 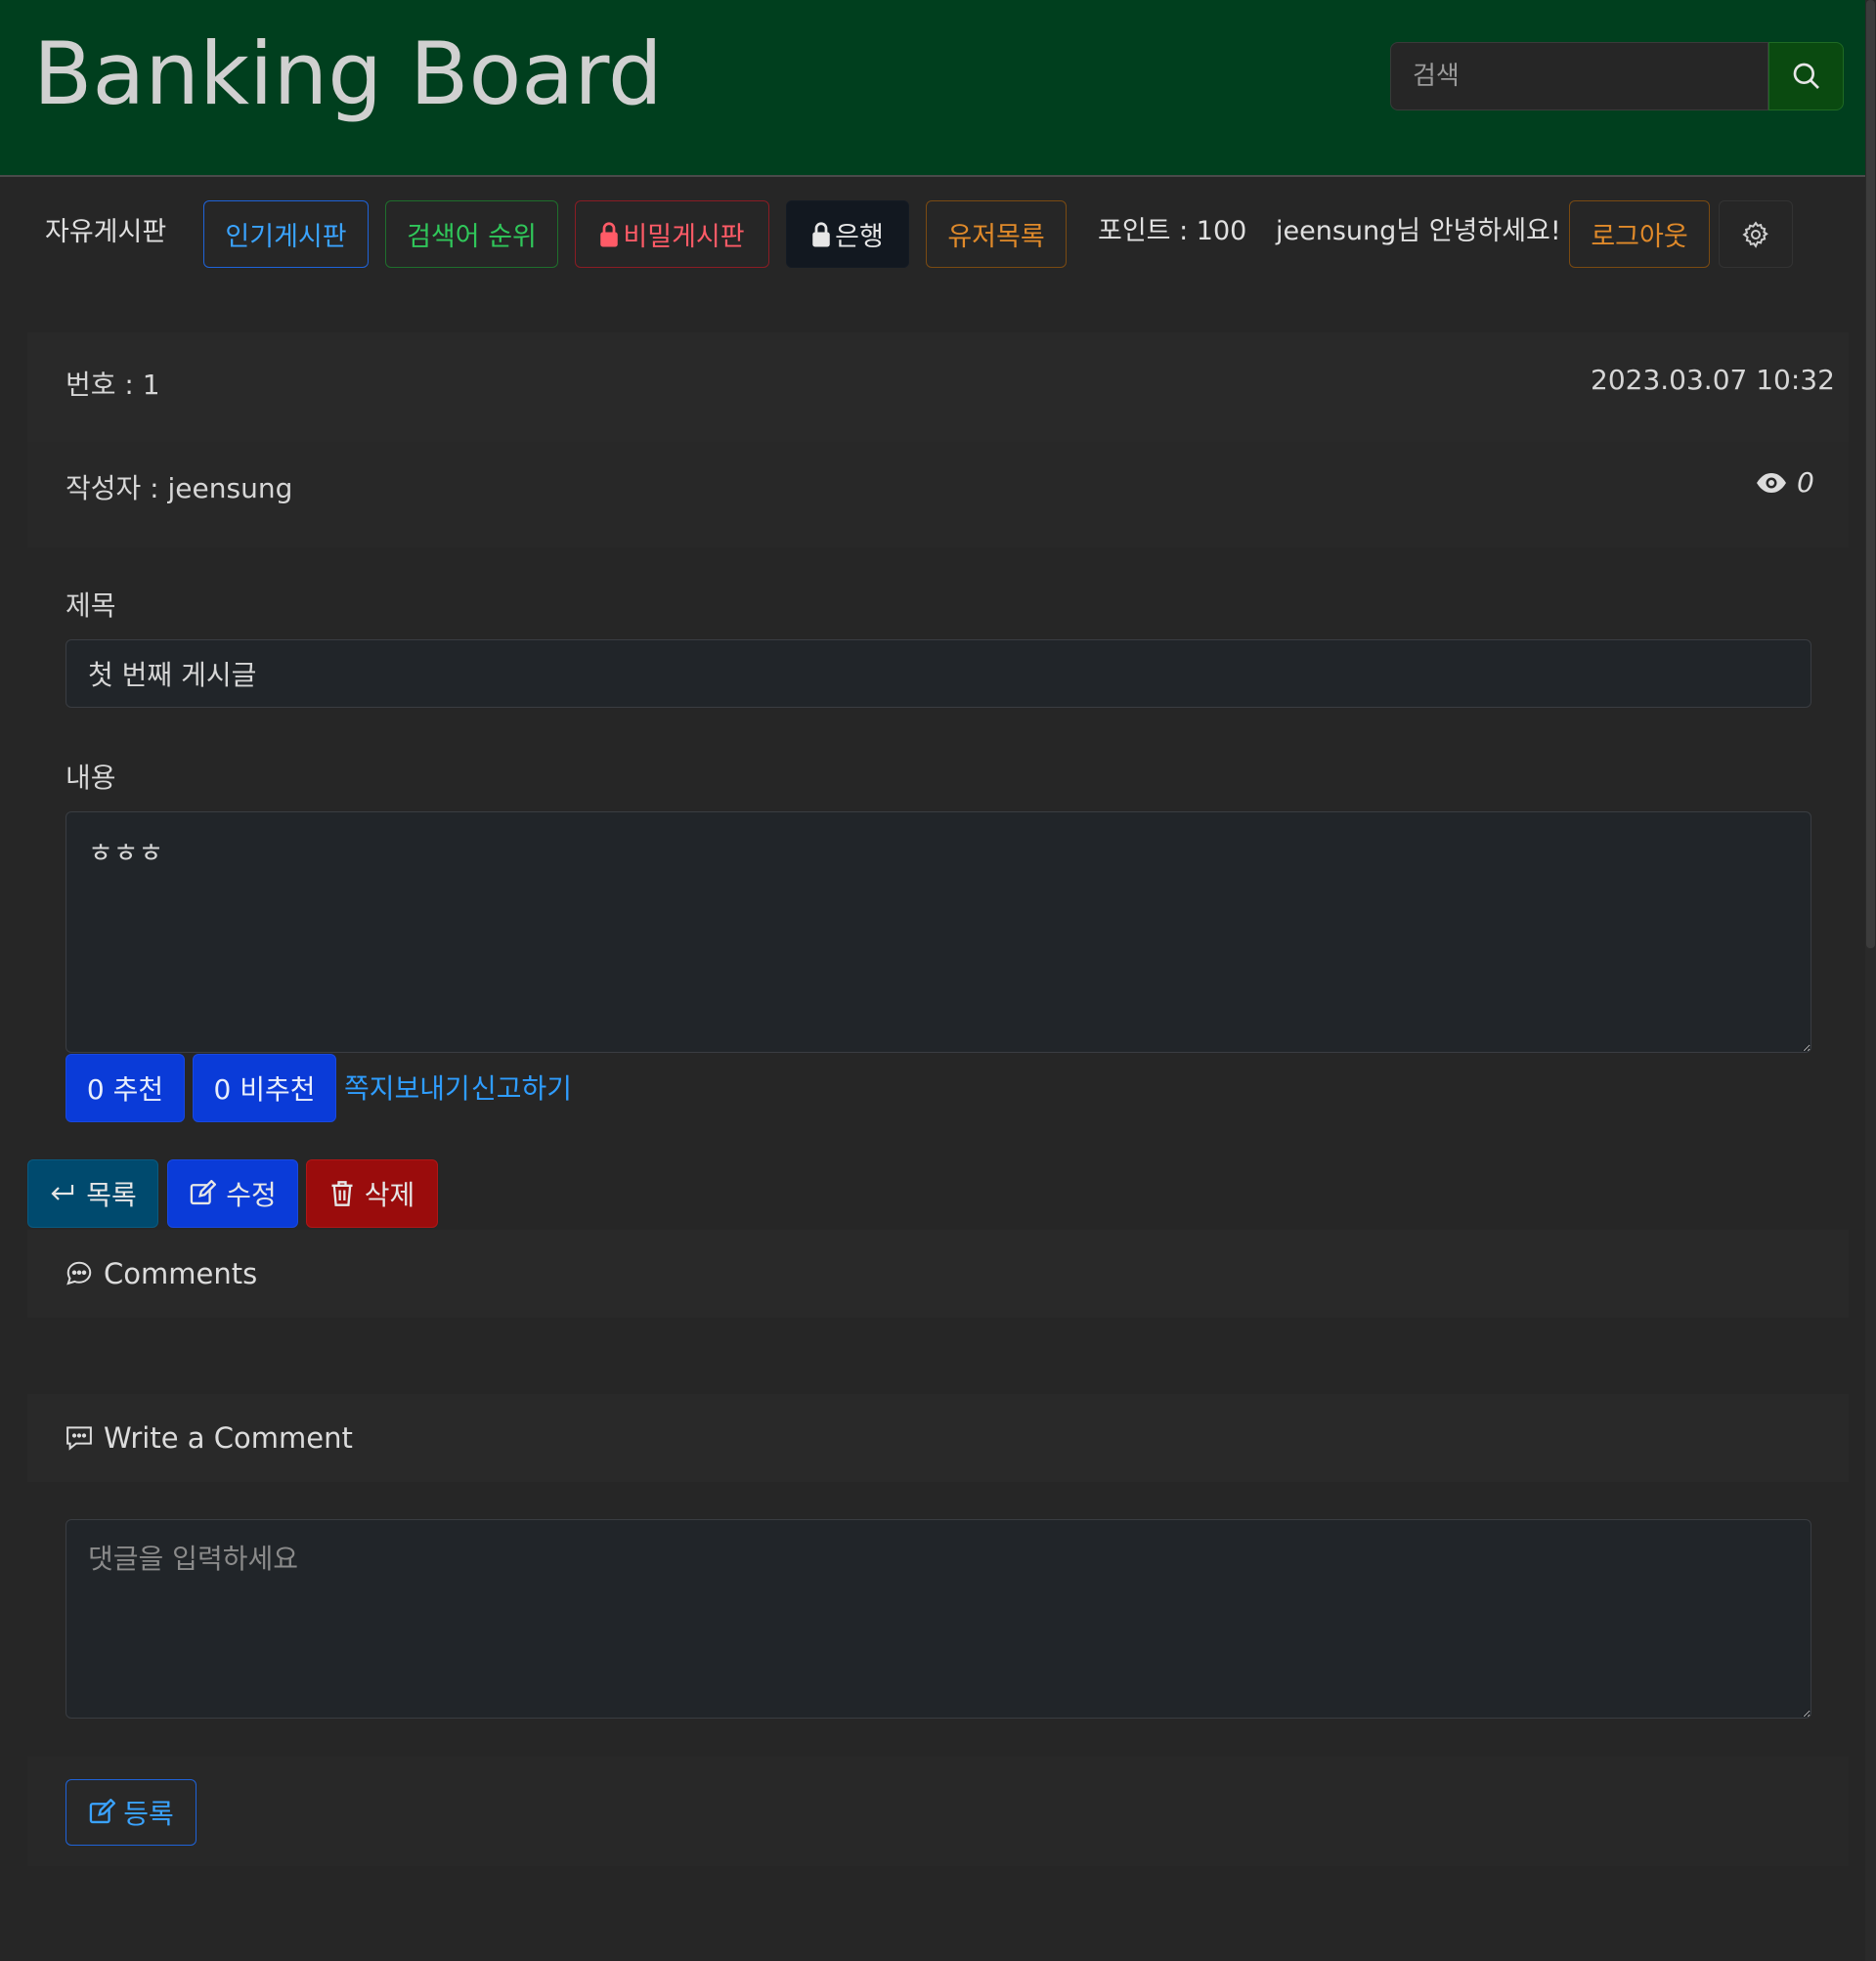 What do you see at coordinates (111, 1195) in the screenshot?
I see `list-button-label: 목록` at bounding box center [111, 1195].